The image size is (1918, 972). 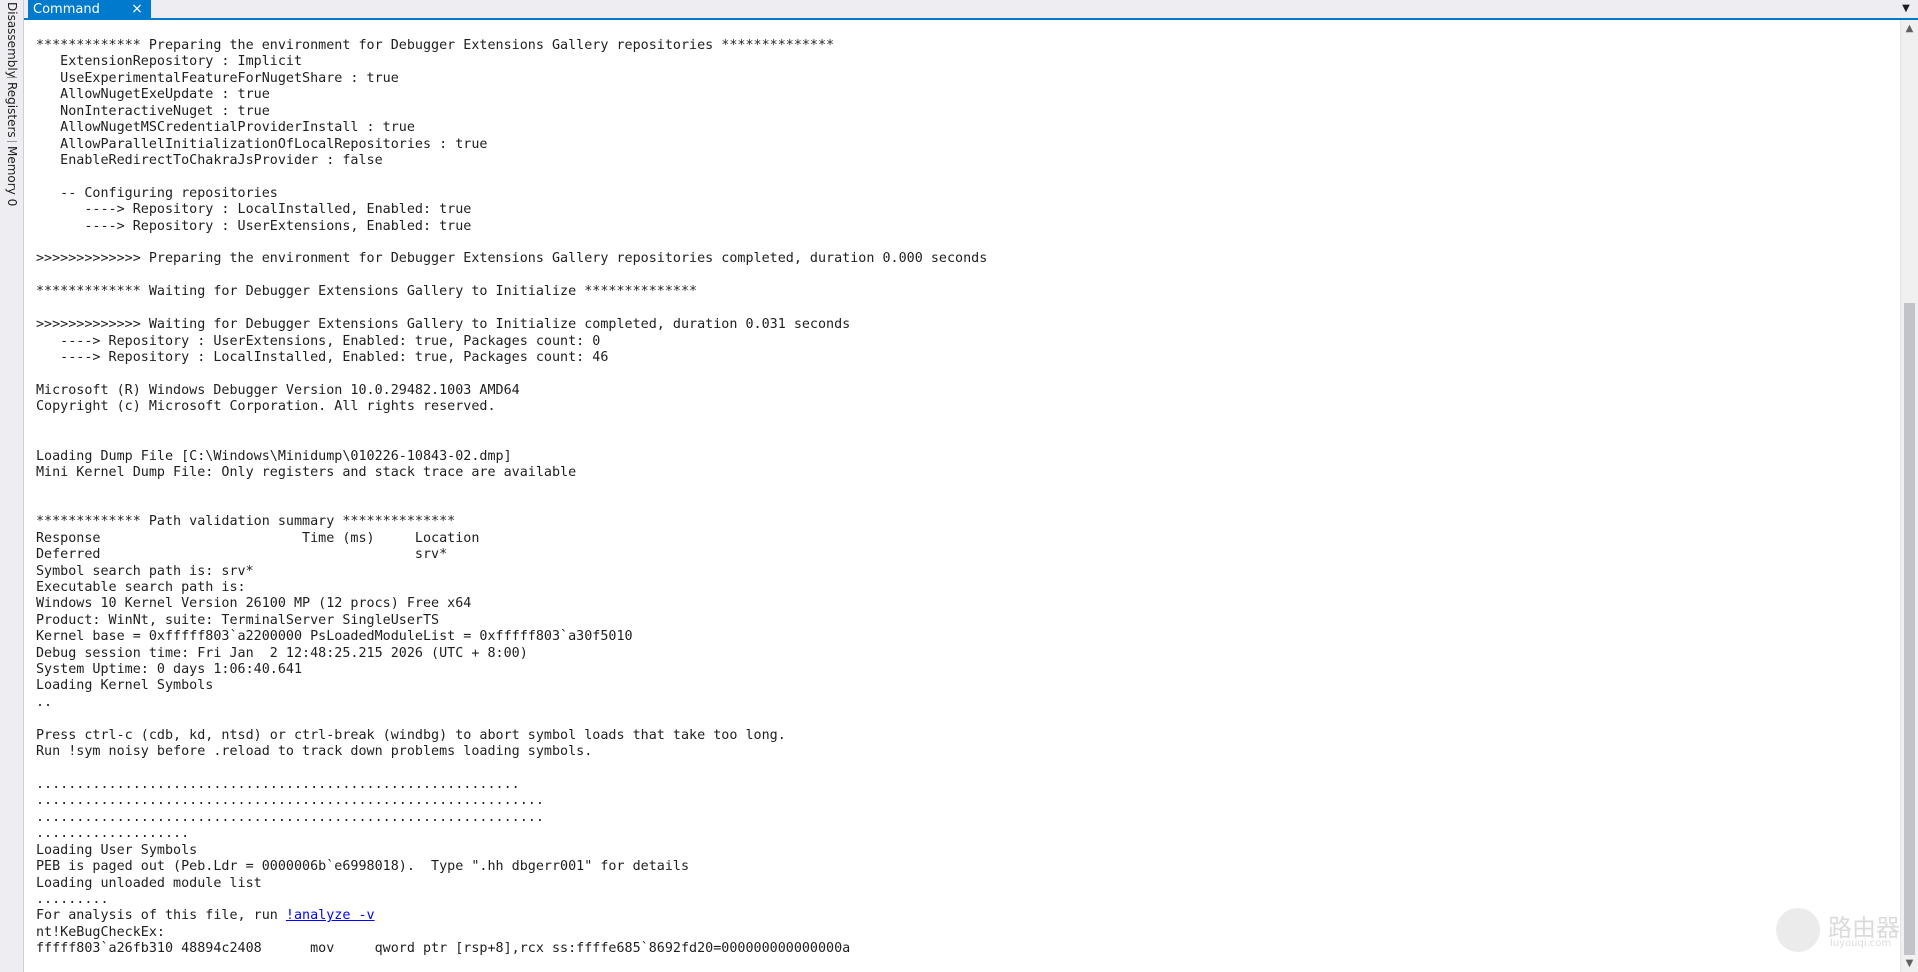 I want to click on document-tab-bar: Command × ▼, so click(x=971, y=10).